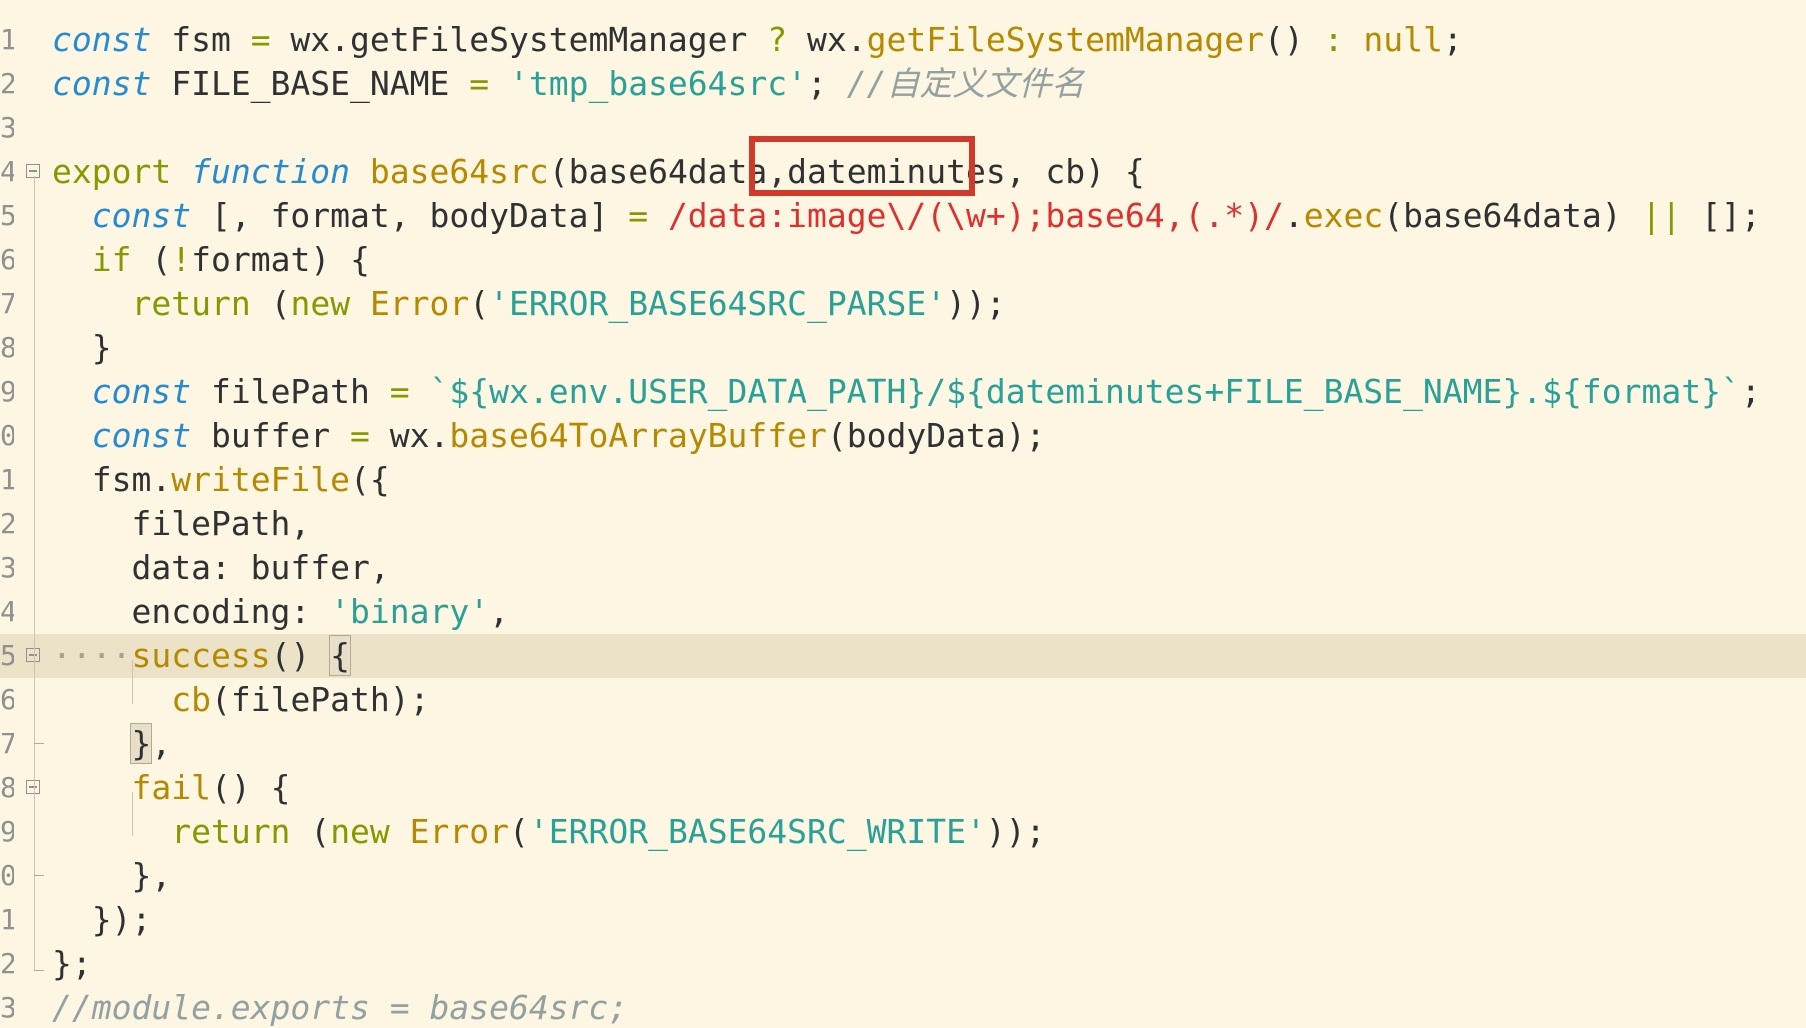 This screenshot has height=1028, width=1806. What do you see at coordinates (903, 700) in the screenshot?
I see `code-line: 6 cb(filePath);` at bounding box center [903, 700].